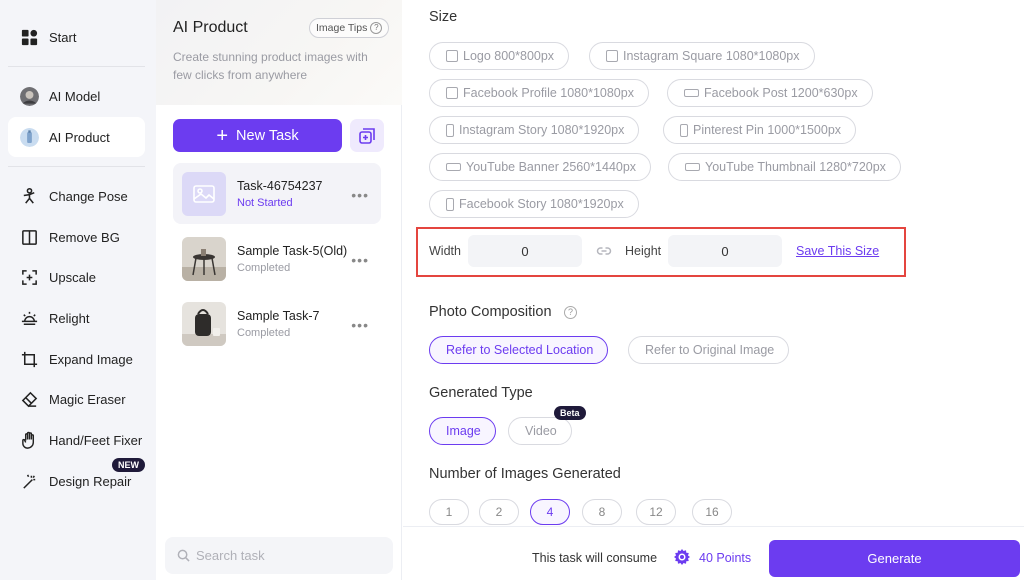  I want to click on nav-label: Relight, so click(69, 318).